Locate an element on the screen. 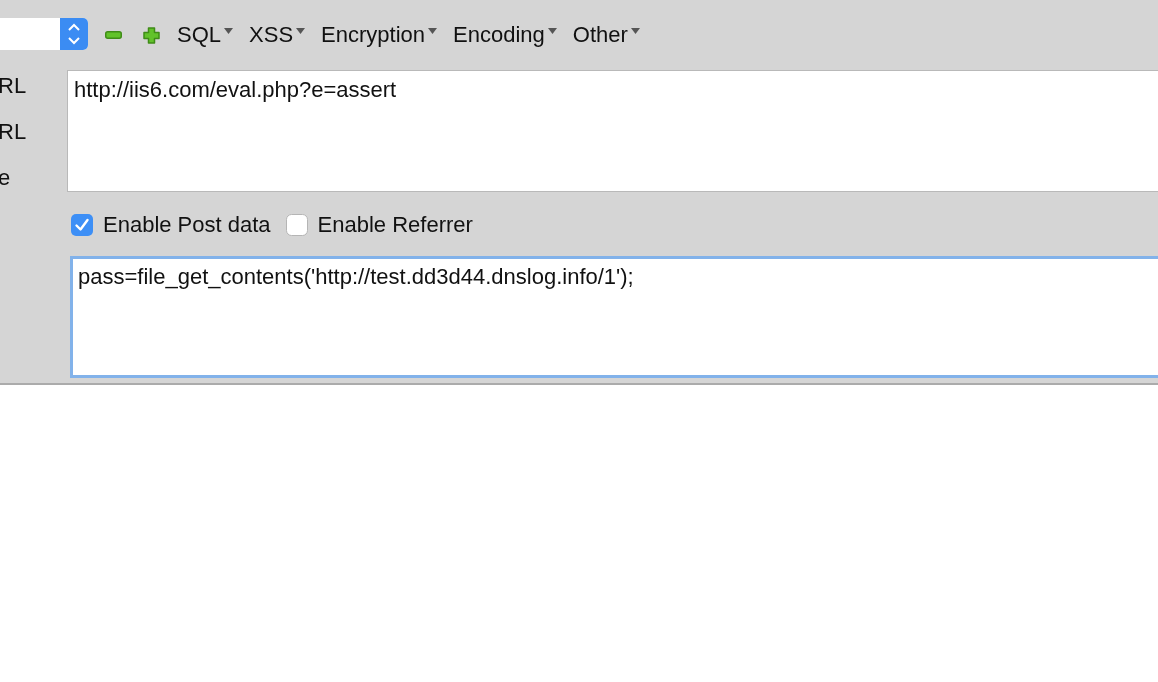 This screenshot has height=682, width=1158. menu-button: Other is located at coordinates (606, 35).